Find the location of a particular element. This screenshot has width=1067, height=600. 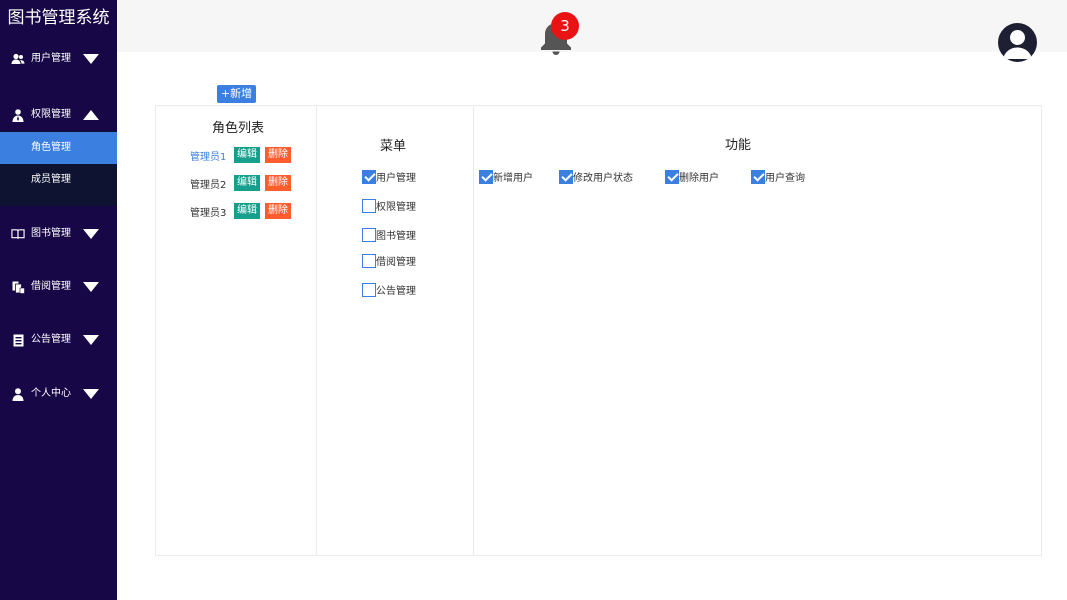

function-panel-title: 功能 is located at coordinates (738, 145).